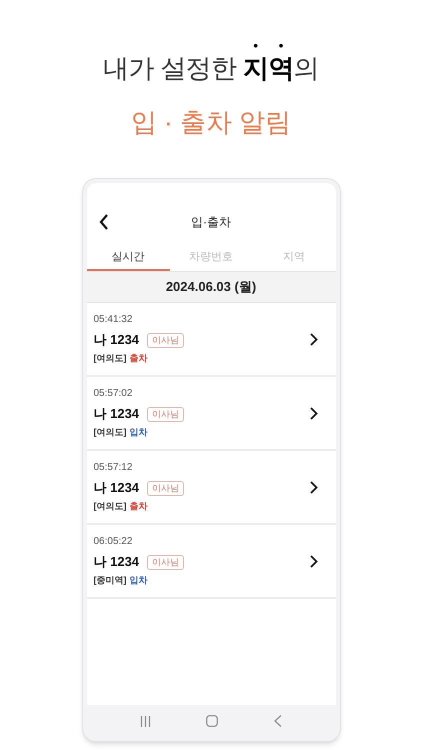  I want to click on screen-title: 입·출차, so click(211, 222).